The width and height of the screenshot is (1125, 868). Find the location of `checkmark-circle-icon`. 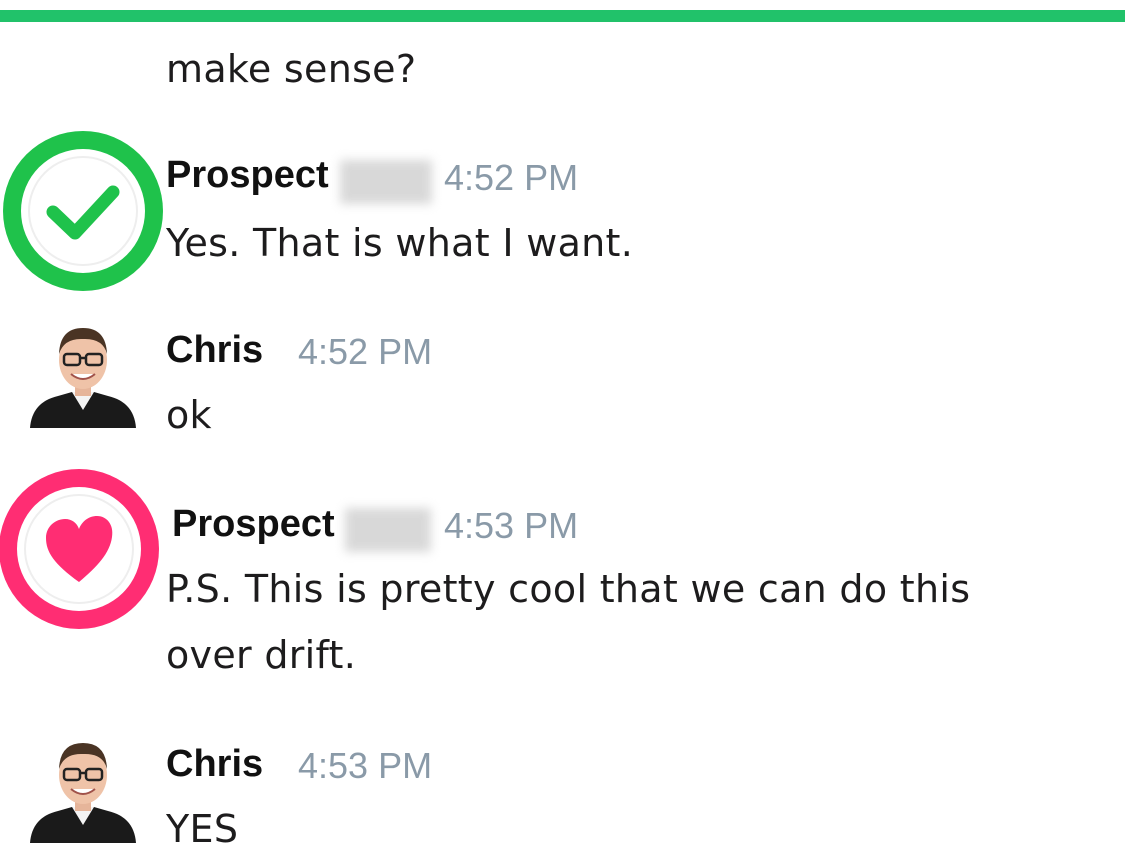

checkmark-circle-icon is located at coordinates (83, 211).